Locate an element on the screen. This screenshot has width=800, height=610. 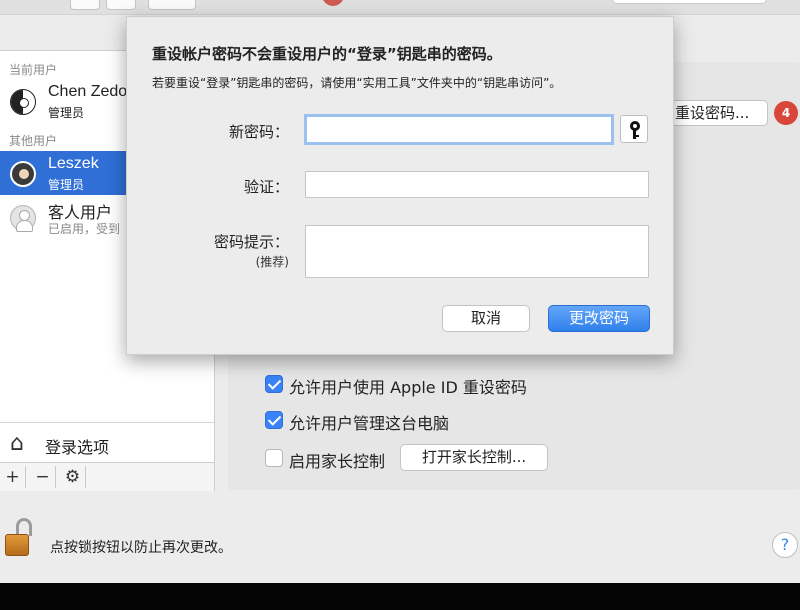
change-password-button: 更改密码 is located at coordinates (599, 318).